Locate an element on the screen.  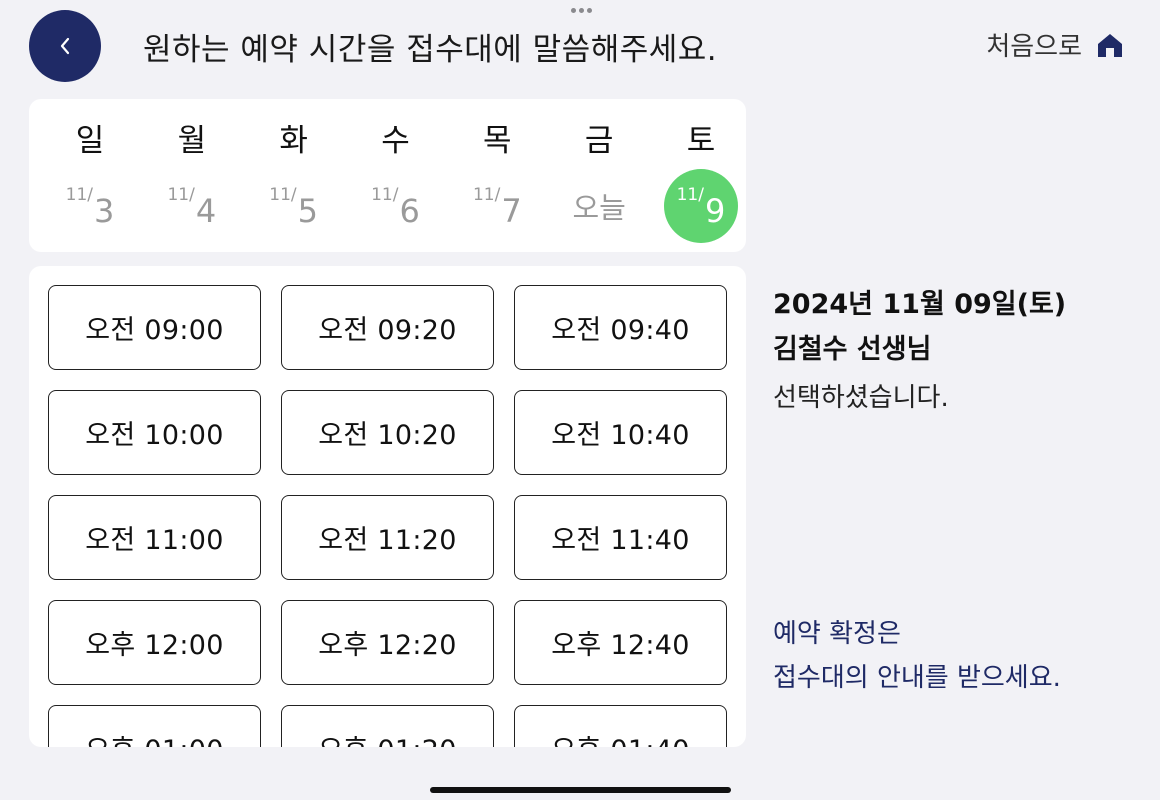
date-today: 오늘 is located at coordinates (599, 206).